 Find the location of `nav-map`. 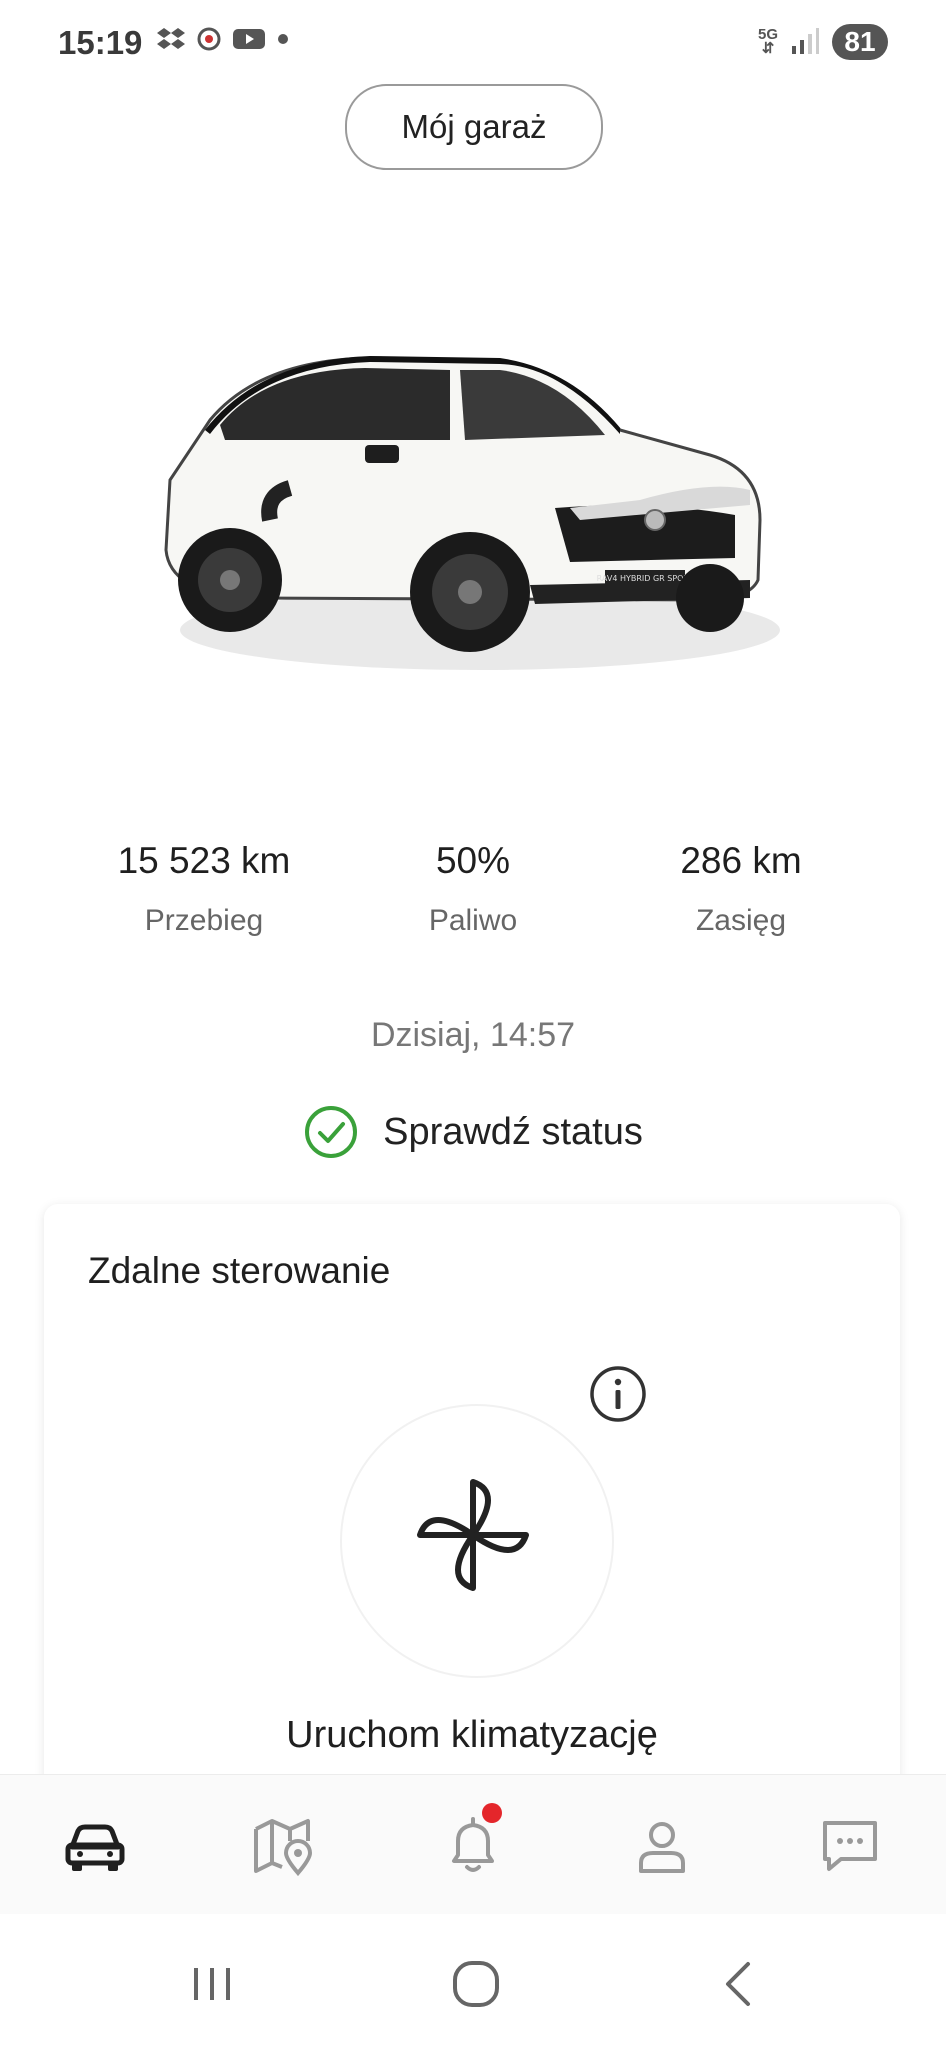

nav-map is located at coordinates (283, 1846).